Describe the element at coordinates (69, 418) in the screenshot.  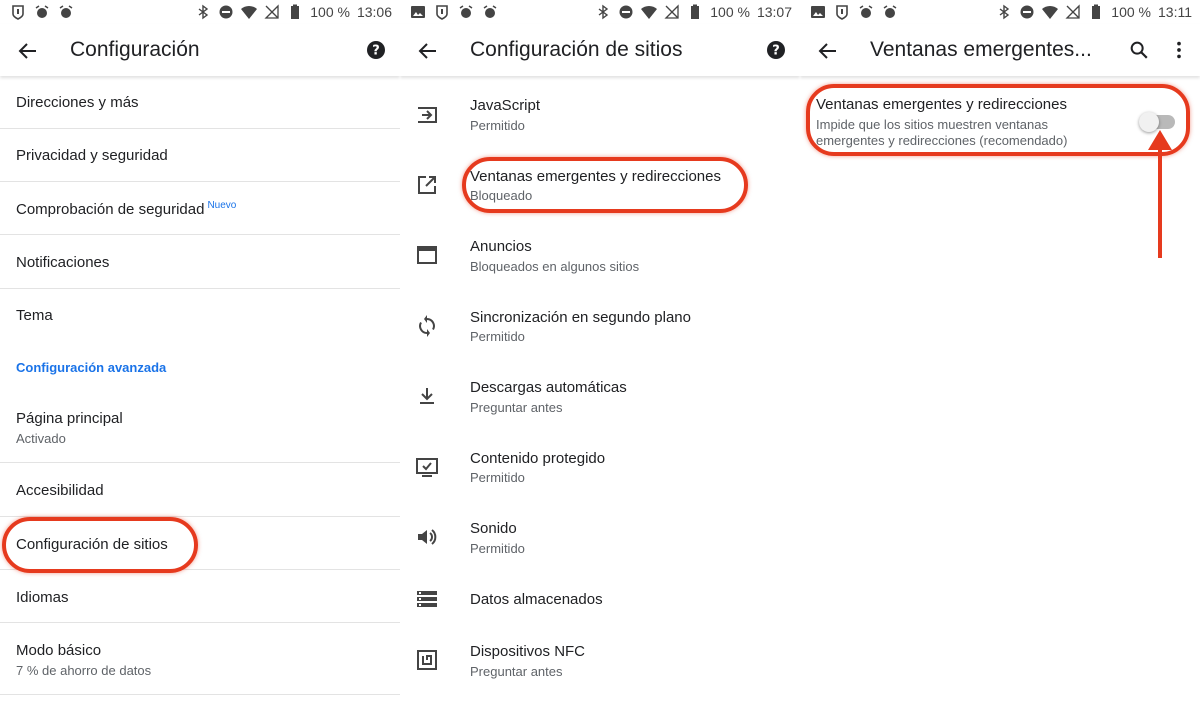
I see `item-title: Página principal` at that location.